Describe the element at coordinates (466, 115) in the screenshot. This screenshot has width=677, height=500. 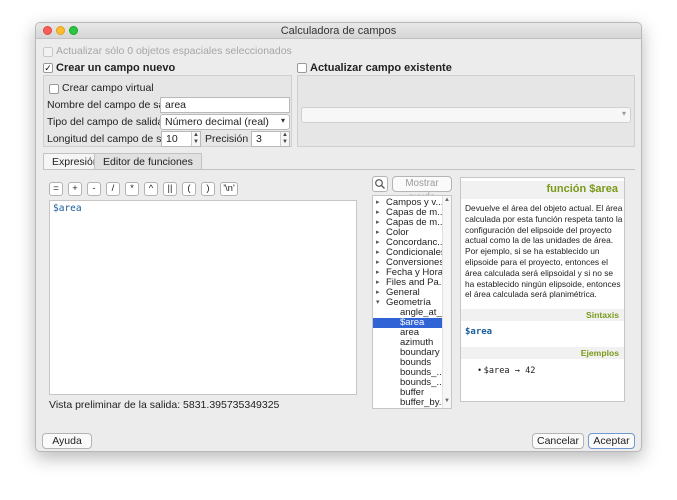
I see `existing-field-select: ▾` at that location.